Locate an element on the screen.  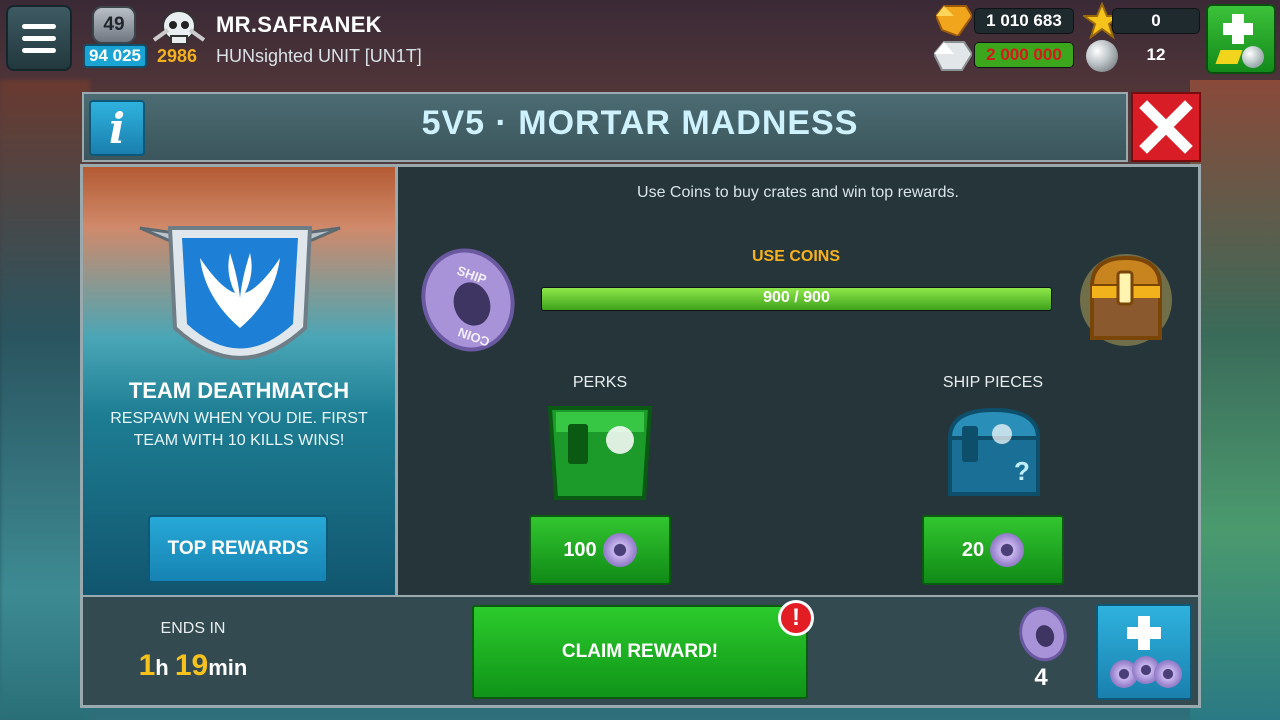
close-button is located at coordinates (1166, 127).